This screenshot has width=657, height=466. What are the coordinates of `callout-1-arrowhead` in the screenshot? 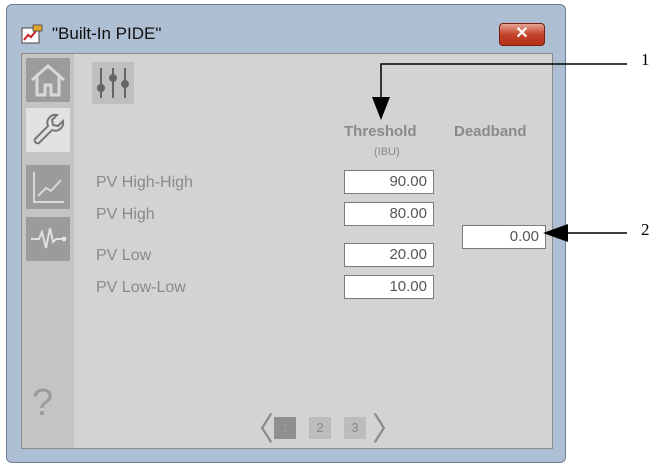 It's located at (381, 108).